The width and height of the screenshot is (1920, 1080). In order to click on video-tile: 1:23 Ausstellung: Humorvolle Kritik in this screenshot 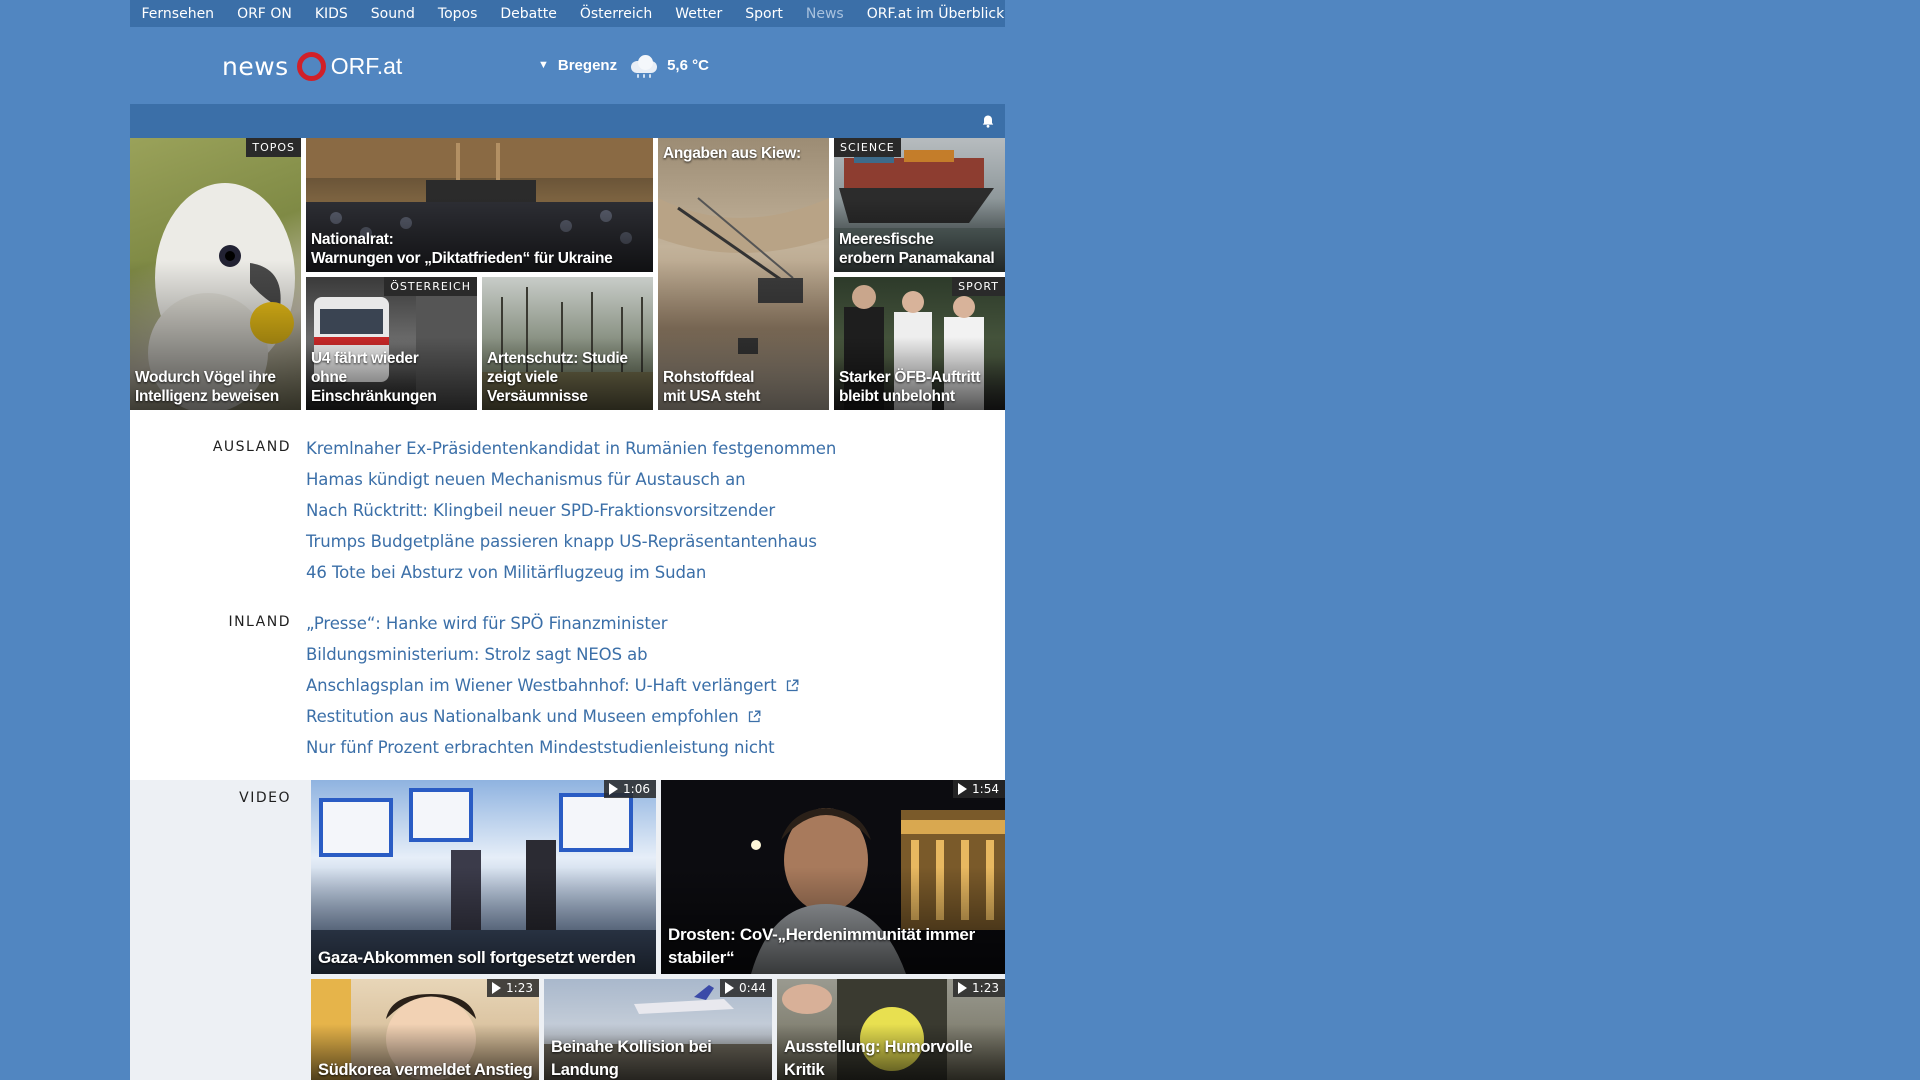, I will do `click(891, 1029)`.